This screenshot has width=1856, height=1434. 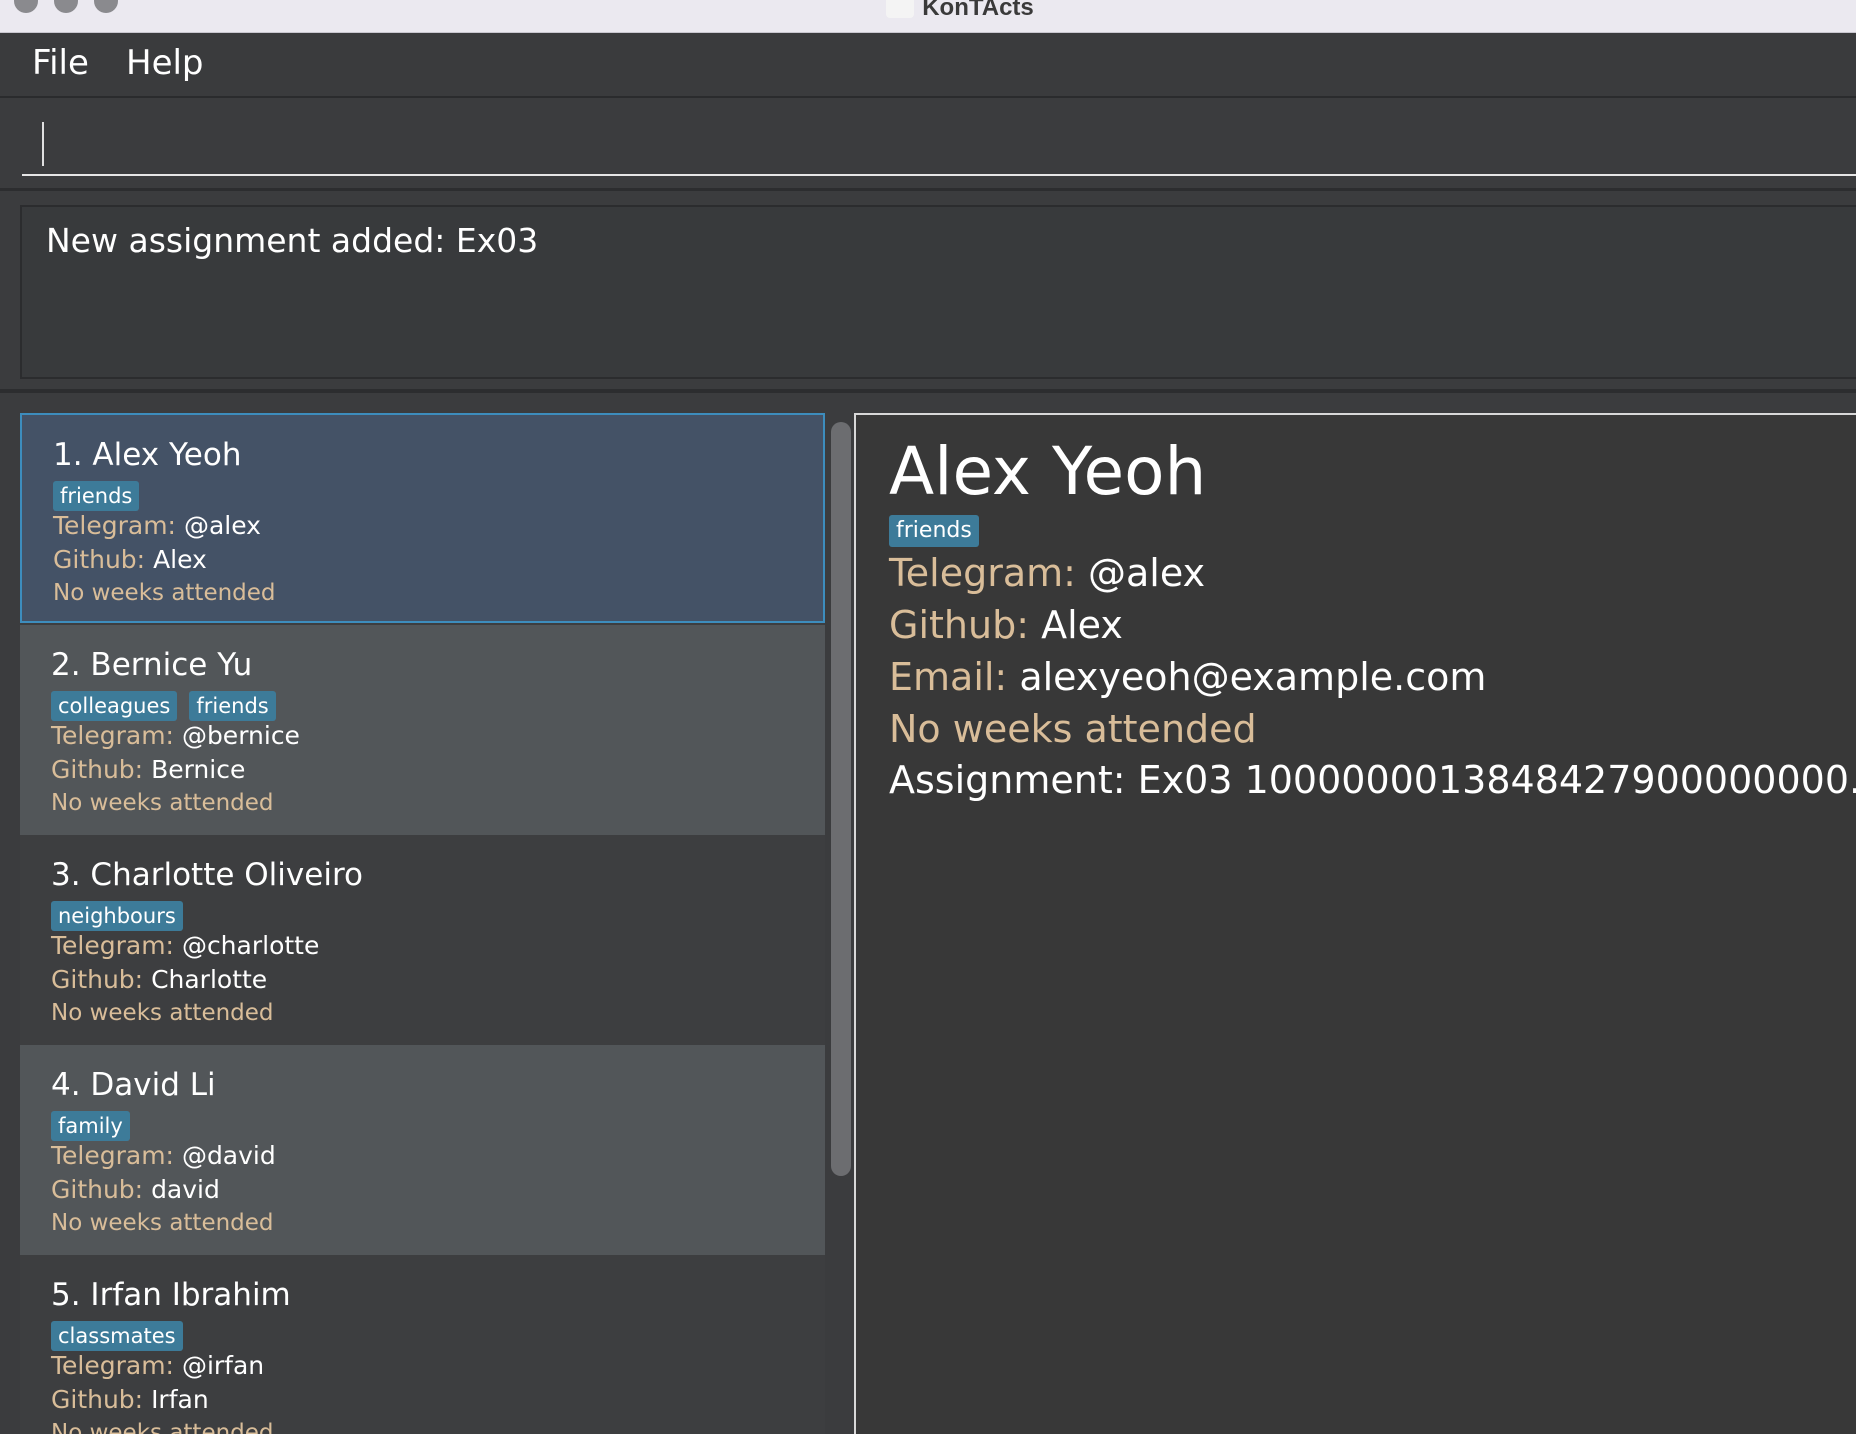 I want to click on github-field: Github: david, so click(x=135, y=1189).